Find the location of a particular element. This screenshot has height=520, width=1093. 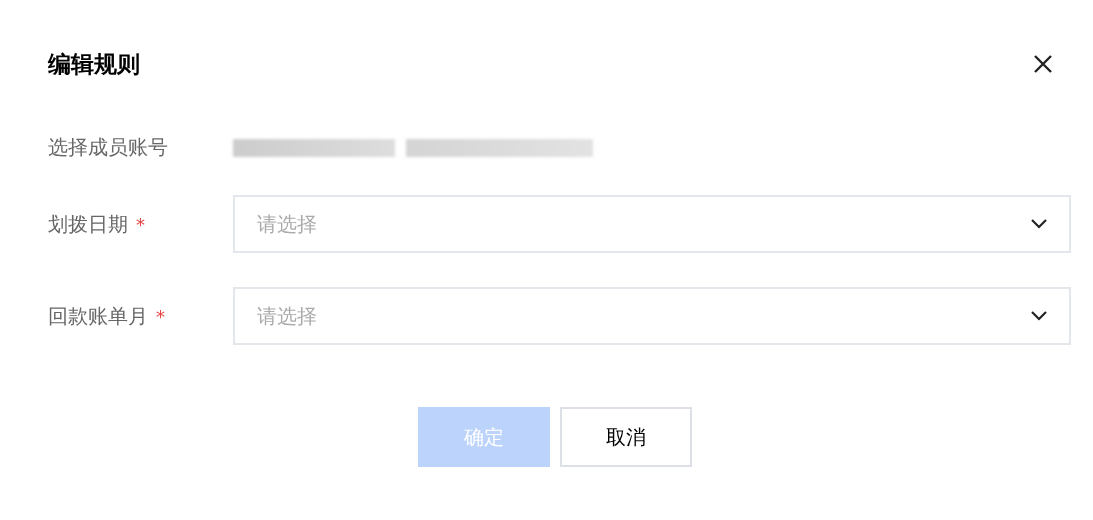

close-icon is located at coordinates (1043, 64).